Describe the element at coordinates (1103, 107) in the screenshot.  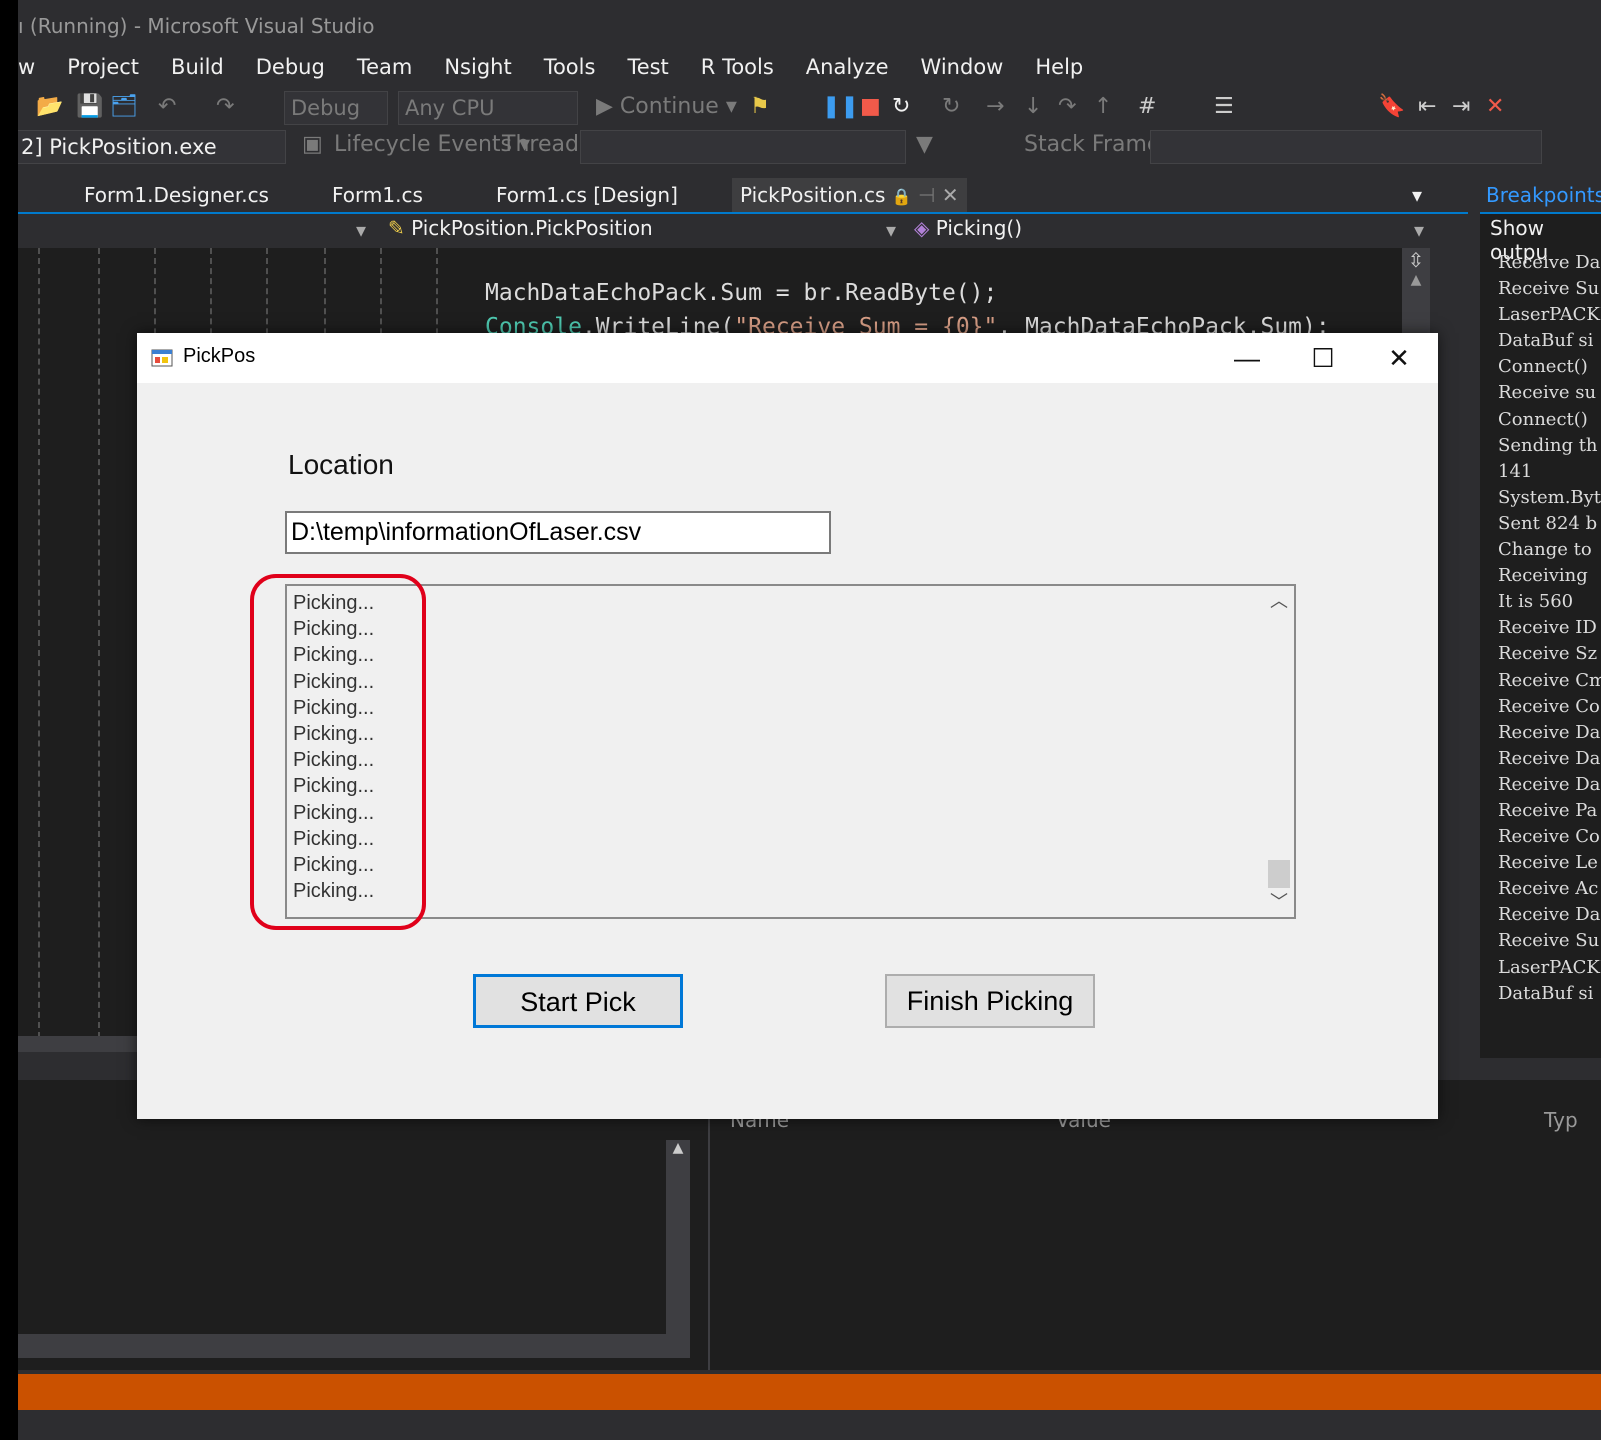
I see `step-out-icon: ↑` at that location.